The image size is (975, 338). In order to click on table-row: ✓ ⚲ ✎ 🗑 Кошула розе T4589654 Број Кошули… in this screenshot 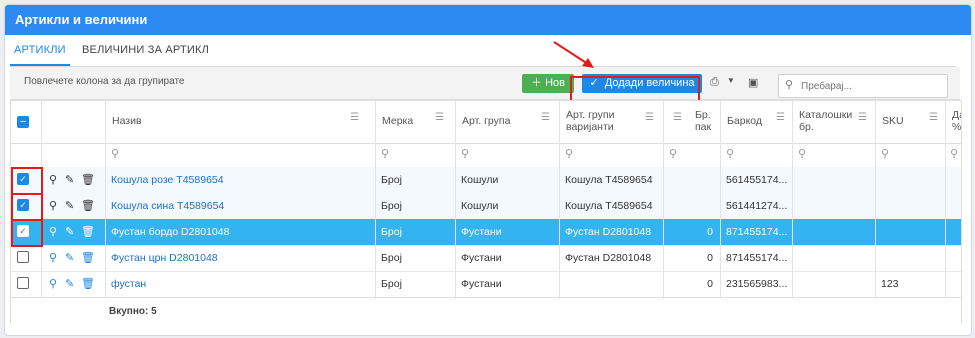, I will do `click(486, 180)`.